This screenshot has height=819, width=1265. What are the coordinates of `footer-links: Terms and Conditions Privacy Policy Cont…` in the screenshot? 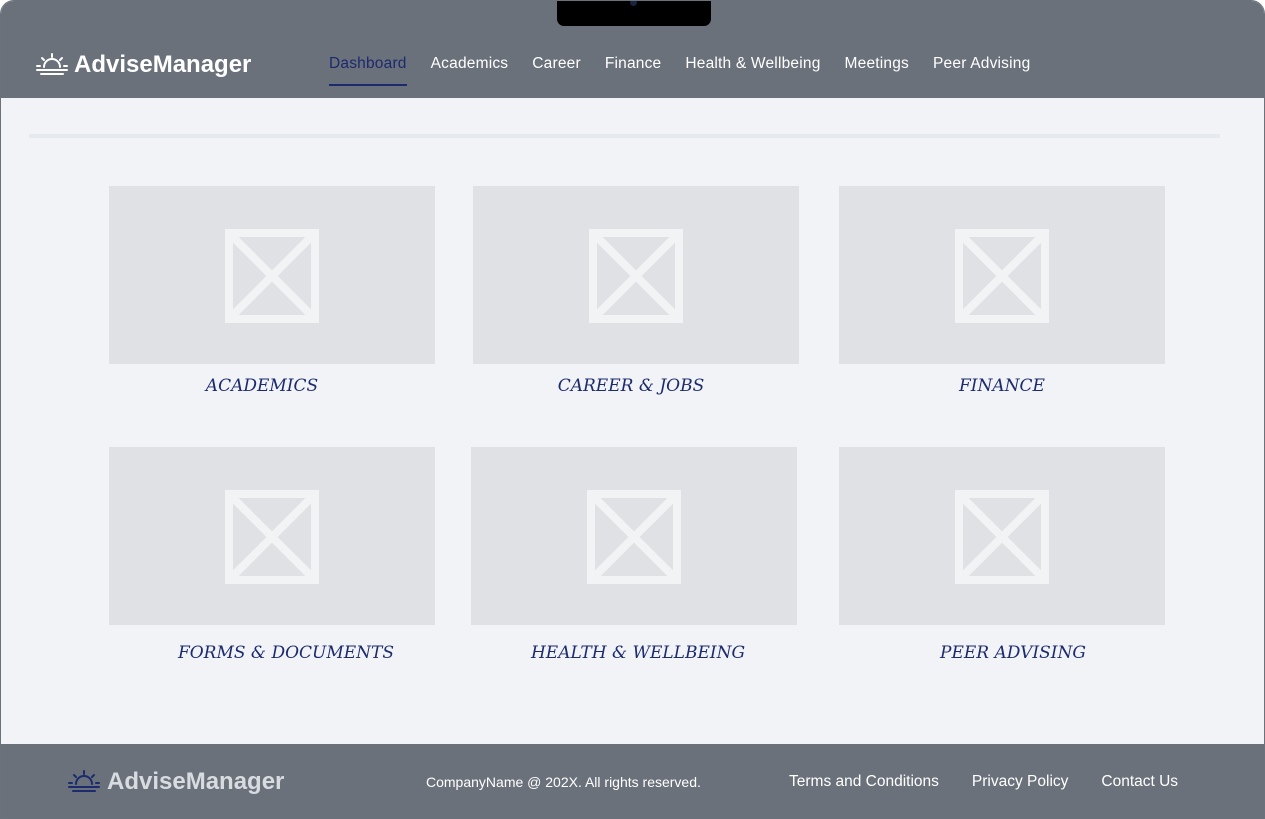 It's located at (1000, 782).